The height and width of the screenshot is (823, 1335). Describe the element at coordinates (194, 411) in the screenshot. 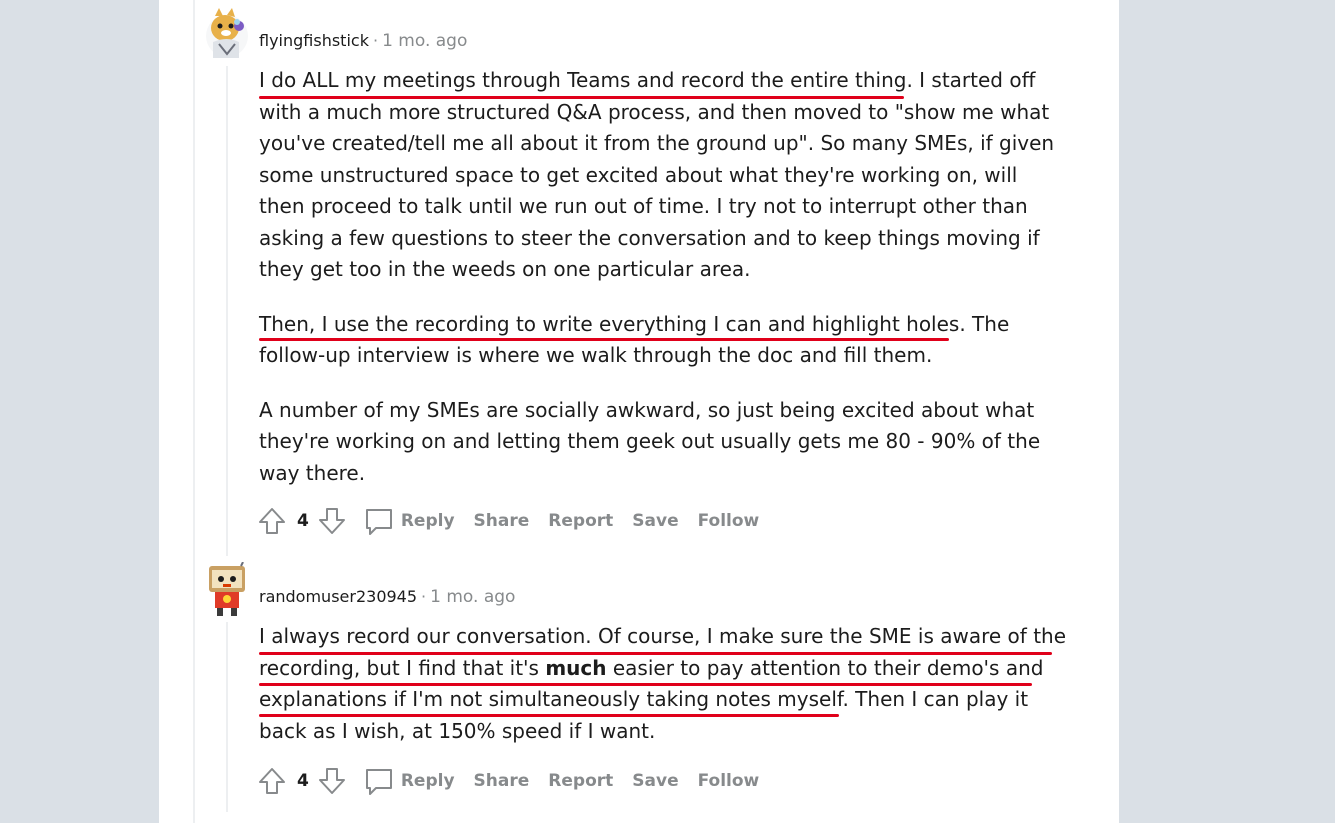

I see `thread-line-outer` at that location.